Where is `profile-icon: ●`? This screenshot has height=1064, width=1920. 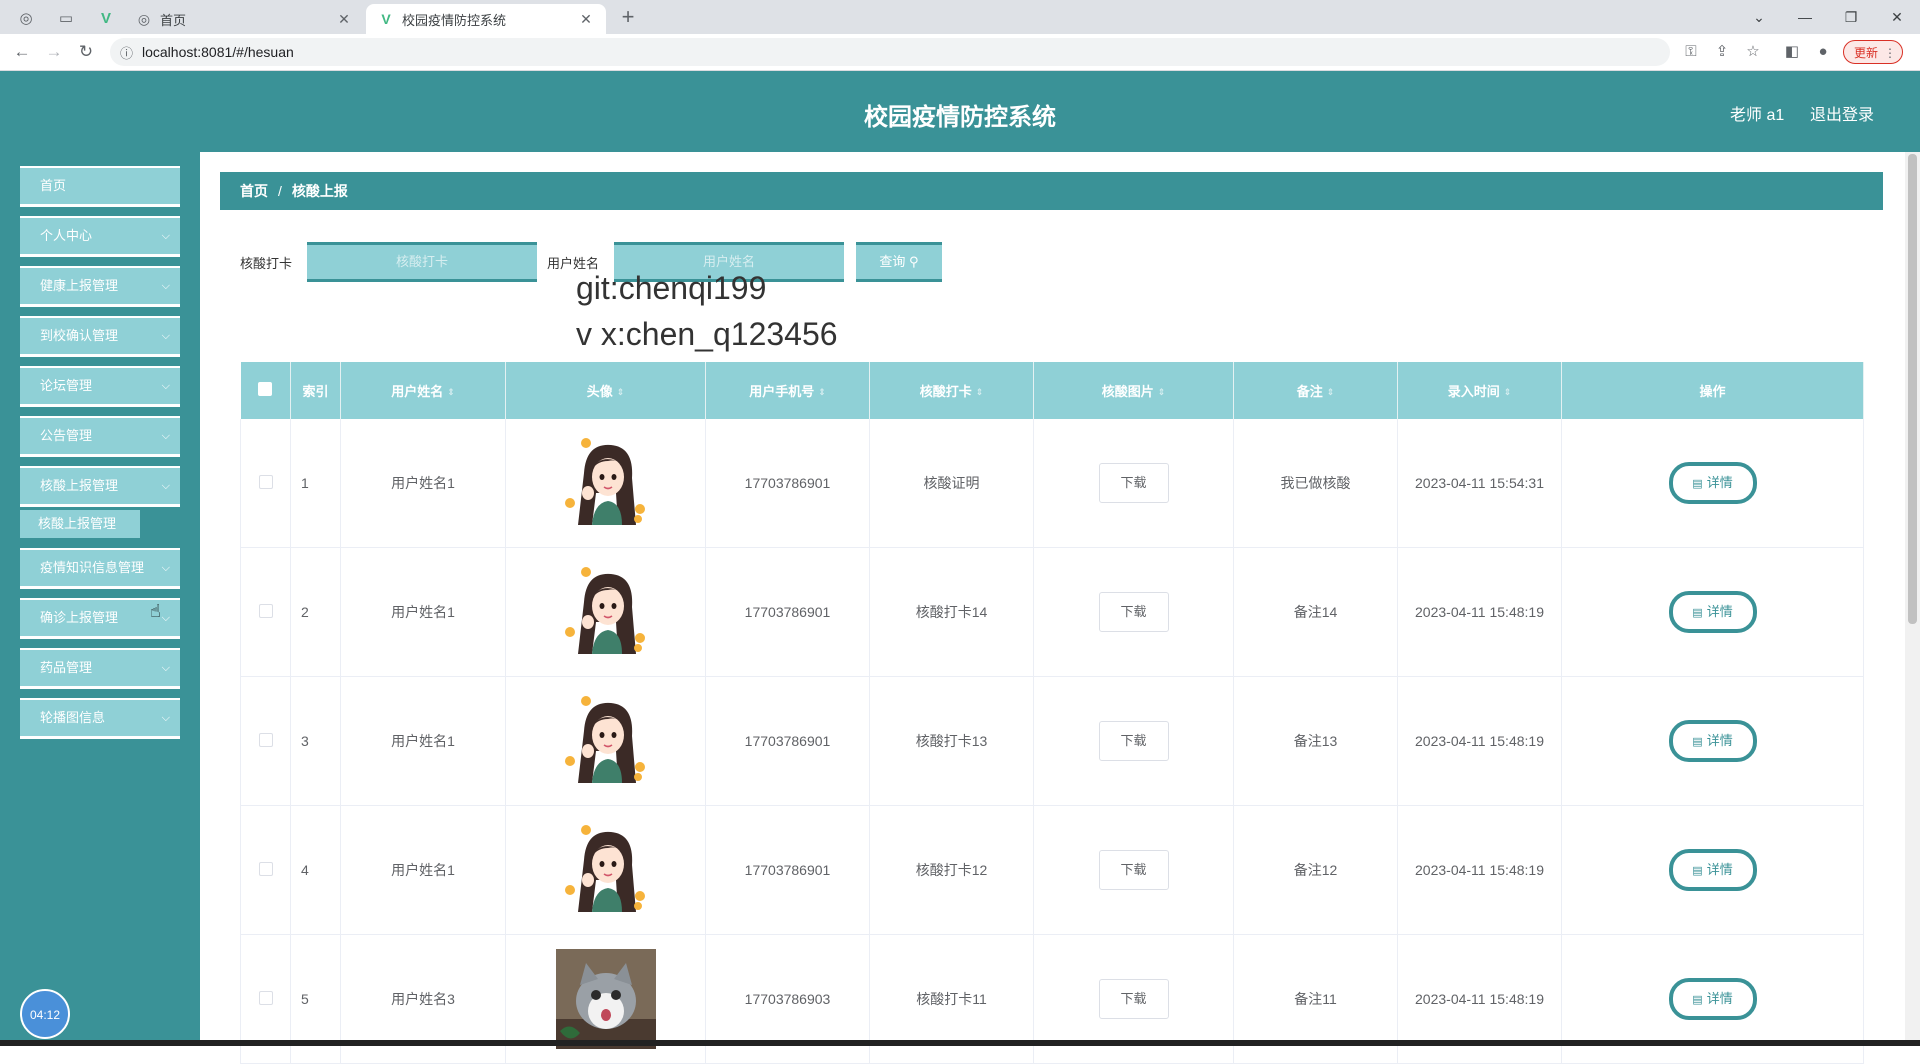 profile-icon: ● is located at coordinates (1823, 52).